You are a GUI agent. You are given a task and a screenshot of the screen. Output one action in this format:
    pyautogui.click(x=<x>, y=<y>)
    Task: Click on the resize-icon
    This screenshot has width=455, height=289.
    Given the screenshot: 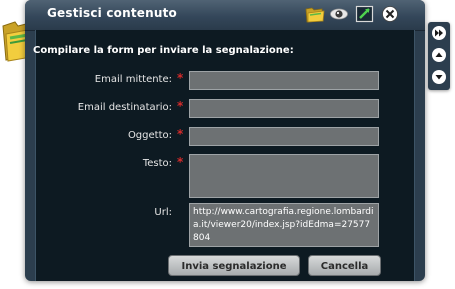 What is the action you would take?
    pyautogui.click(x=365, y=14)
    